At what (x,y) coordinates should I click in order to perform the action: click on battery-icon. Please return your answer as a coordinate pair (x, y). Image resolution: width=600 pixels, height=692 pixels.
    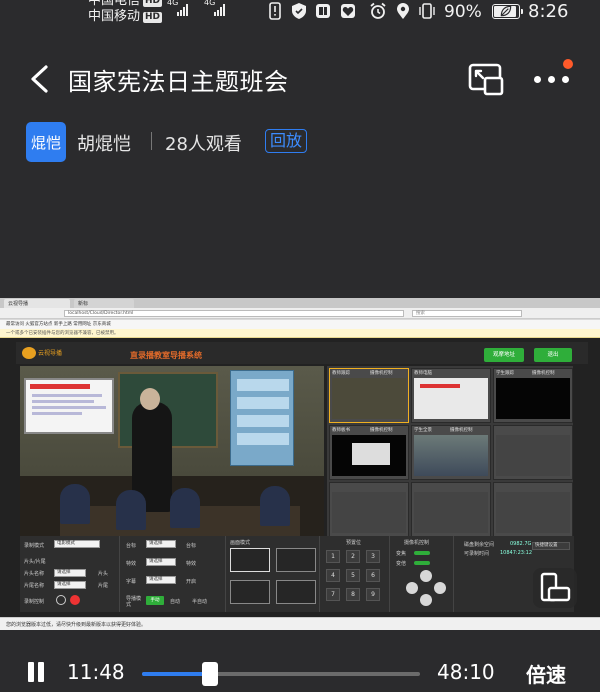
    Looking at the image, I should click on (507, 11).